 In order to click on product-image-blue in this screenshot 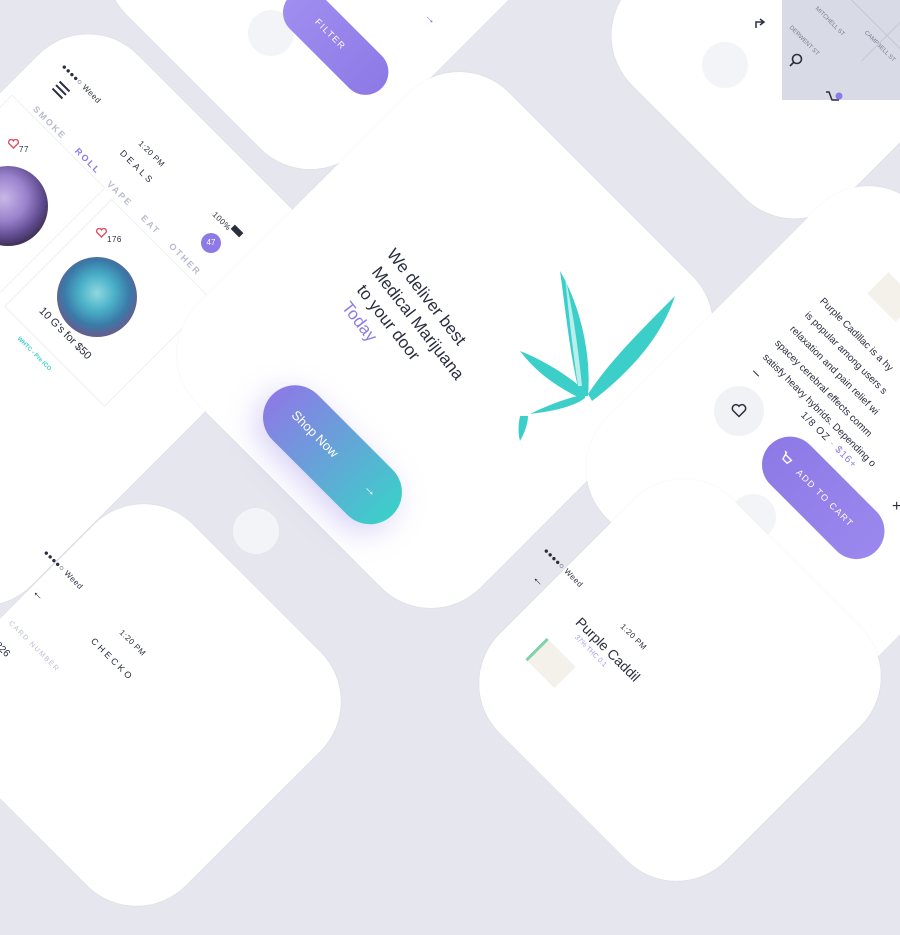, I will do `click(97, 297)`.